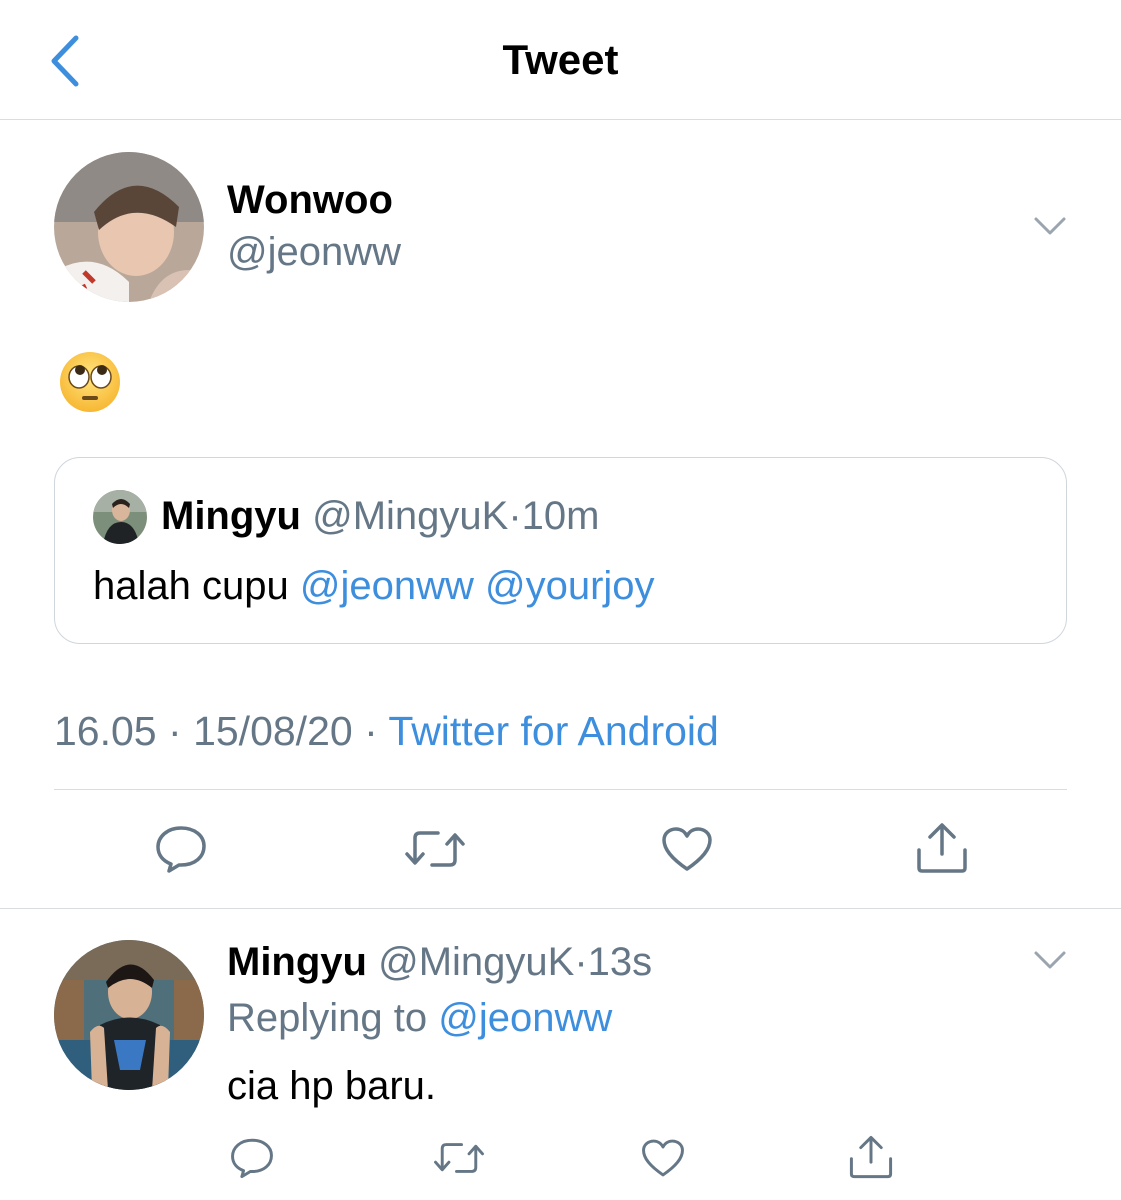 This screenshot has width=1121, height=1200. Describe the element at coordinates (327, 1018) in the screenshot. I see `replying-to-label: Replying to` at that location.